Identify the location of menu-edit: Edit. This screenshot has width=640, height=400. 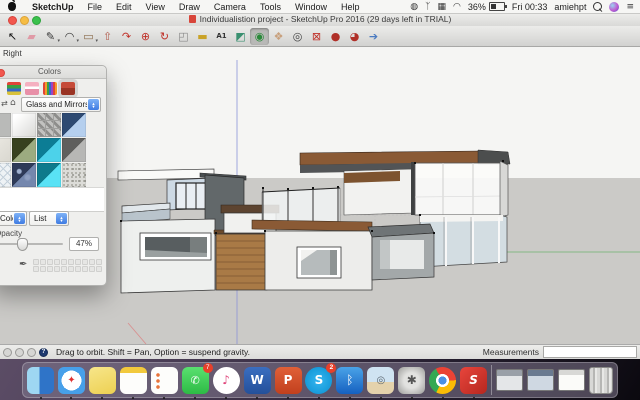
(124, 7).